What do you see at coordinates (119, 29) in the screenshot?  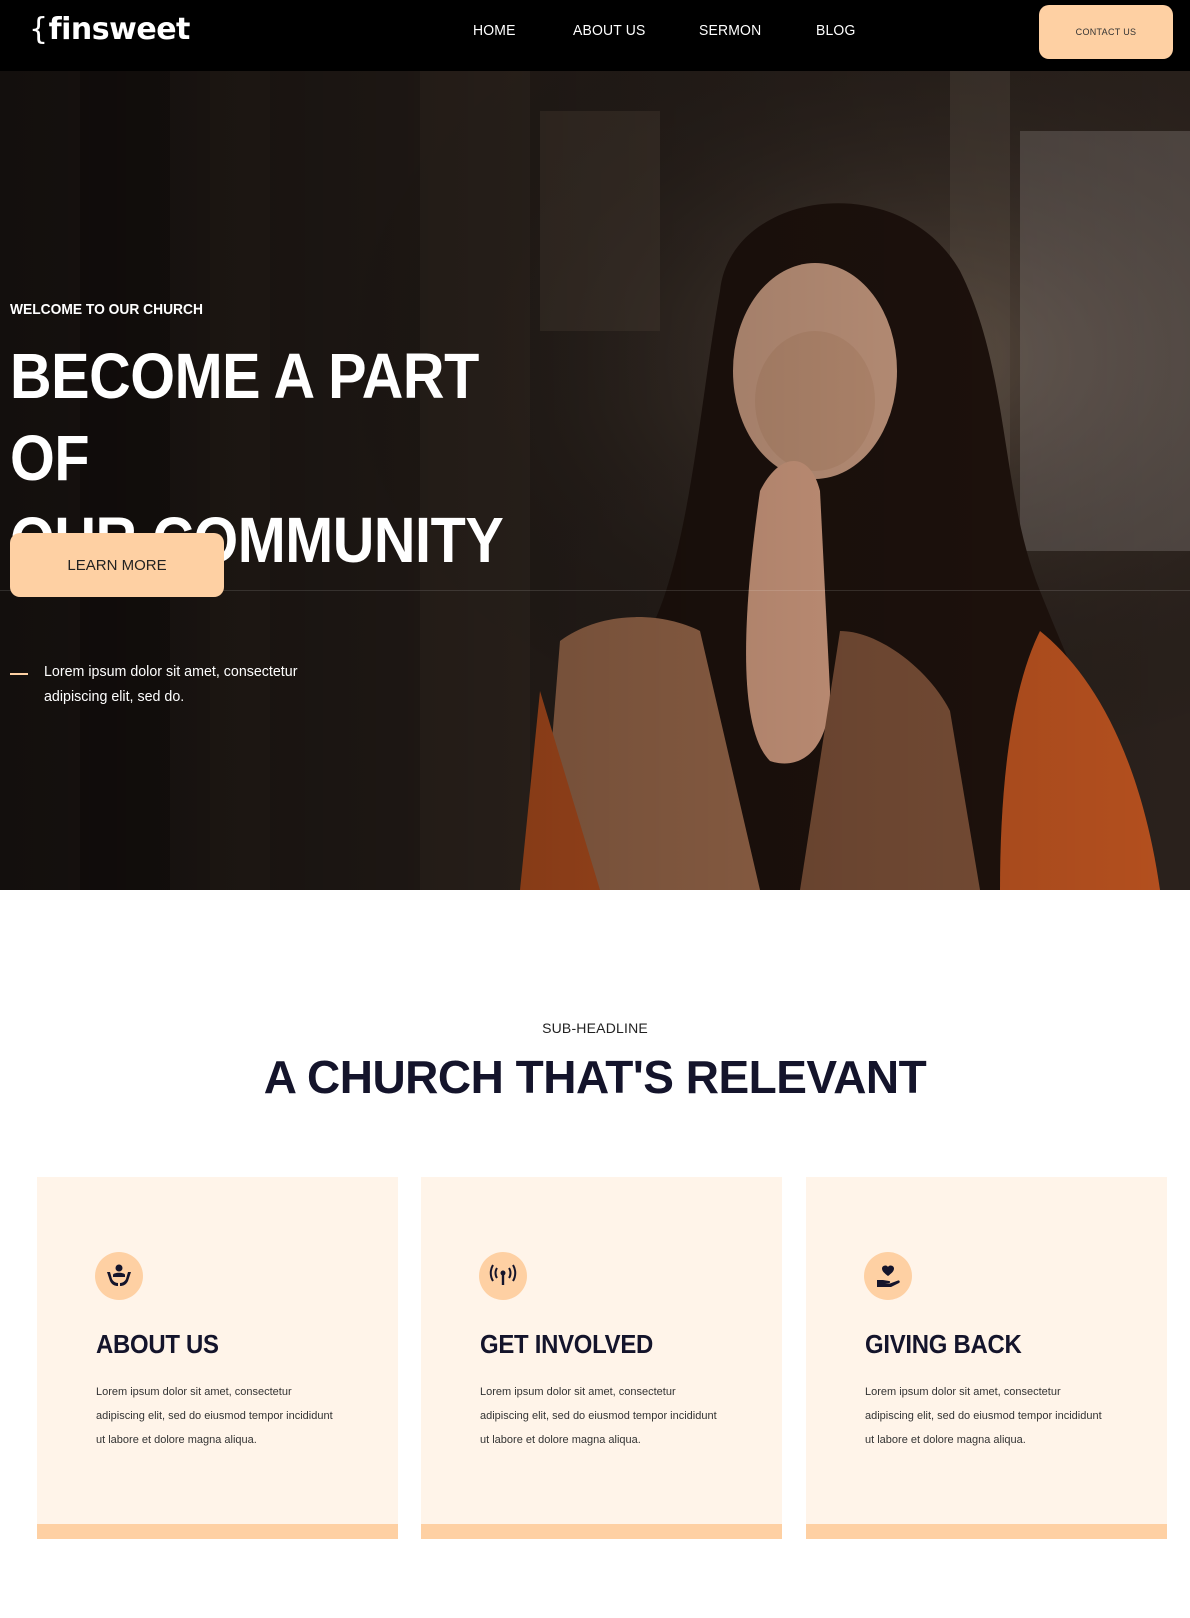 I see `logo-text: finsweet` at bounding box center [119, 29].